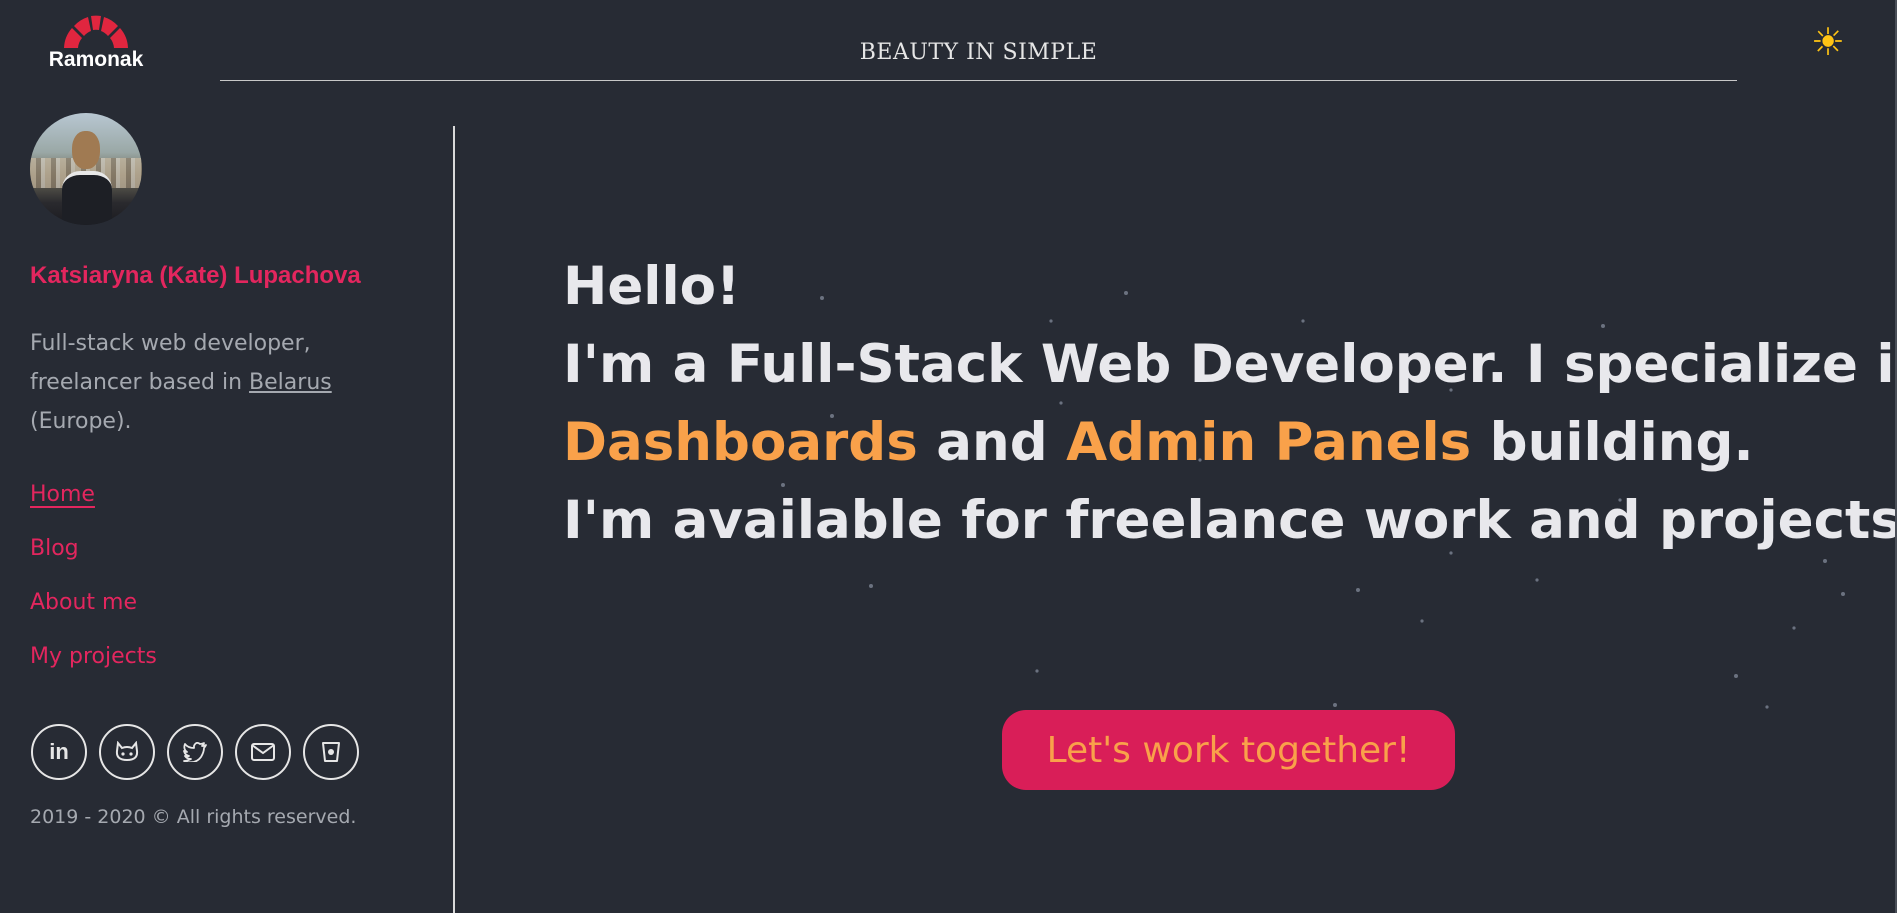 The height and width of the screenshot is (913, 1897). Describe the element at coordinates (96, 31) in the screenshot. I see `logo-mark-icon` at that location.